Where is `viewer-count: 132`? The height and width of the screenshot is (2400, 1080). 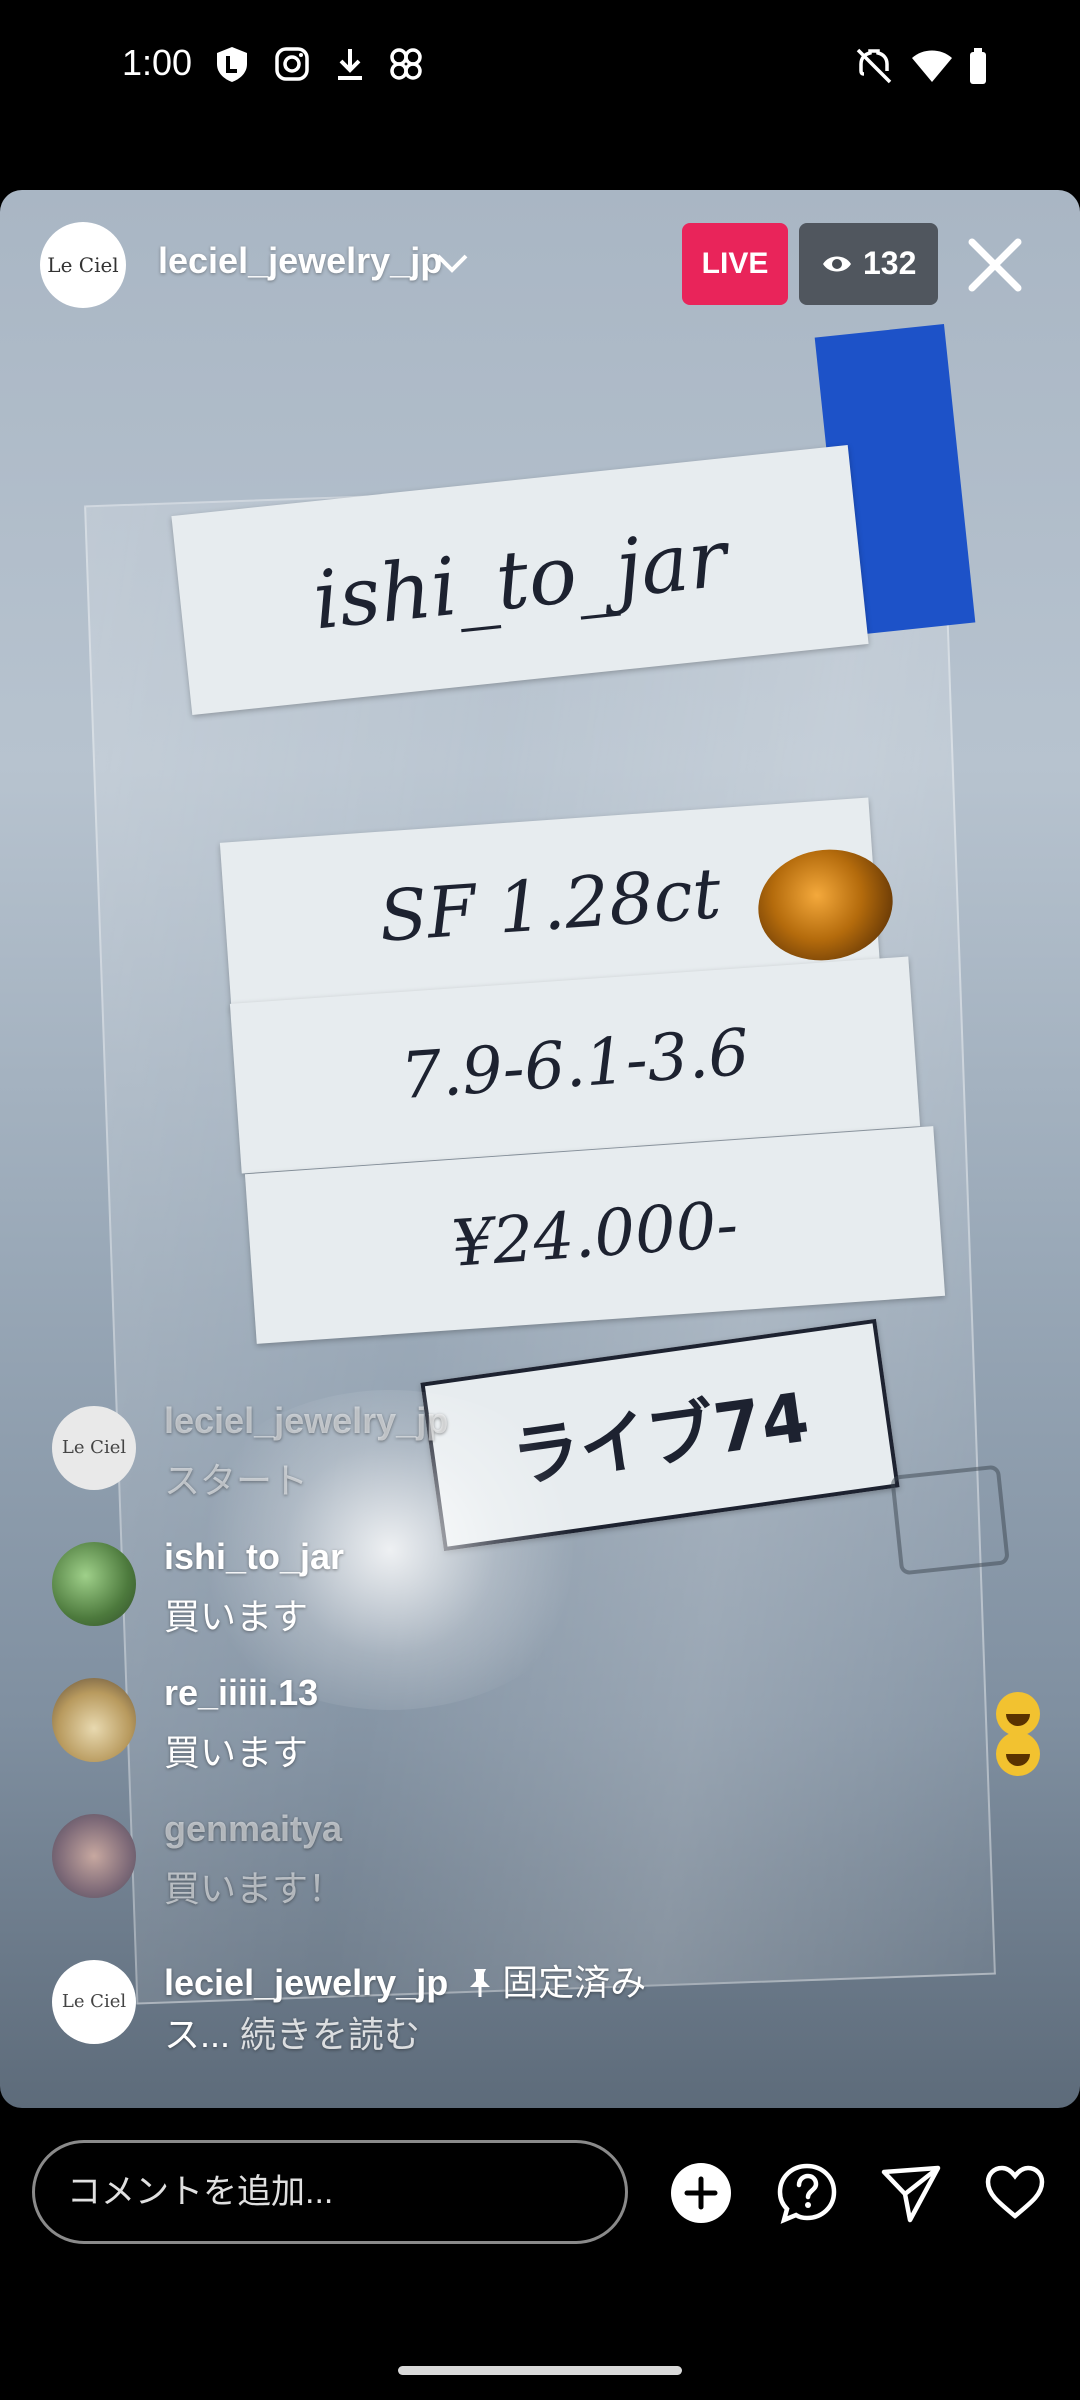 viewer-count: 132 is located at coordinates (890, 263).